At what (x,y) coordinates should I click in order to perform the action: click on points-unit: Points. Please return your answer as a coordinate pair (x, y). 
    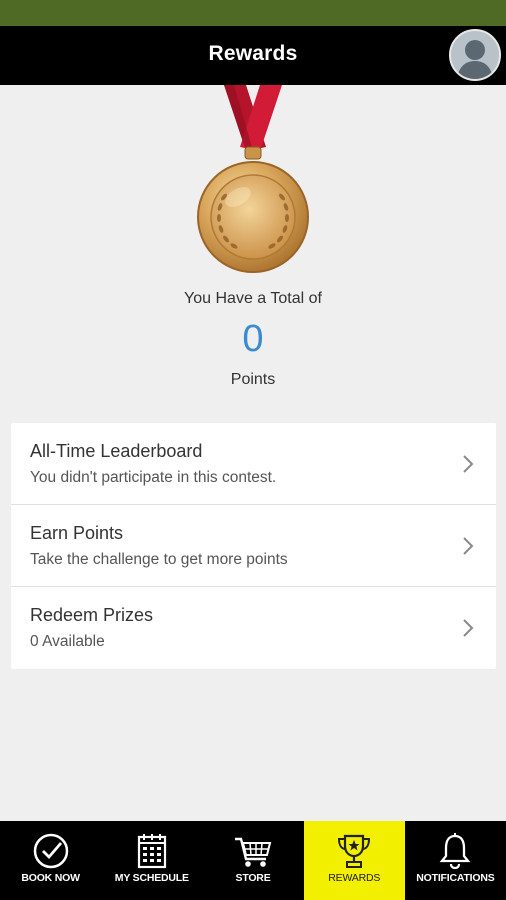
    Looking at the image, I should click on (253, 379).